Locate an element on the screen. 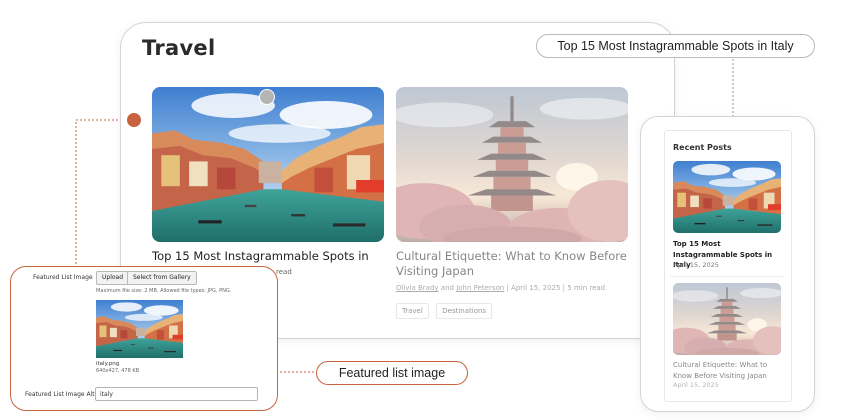 The height and width of the screenshot is (420, 850). upload-button: Upload is located at coordinates (113, 278).